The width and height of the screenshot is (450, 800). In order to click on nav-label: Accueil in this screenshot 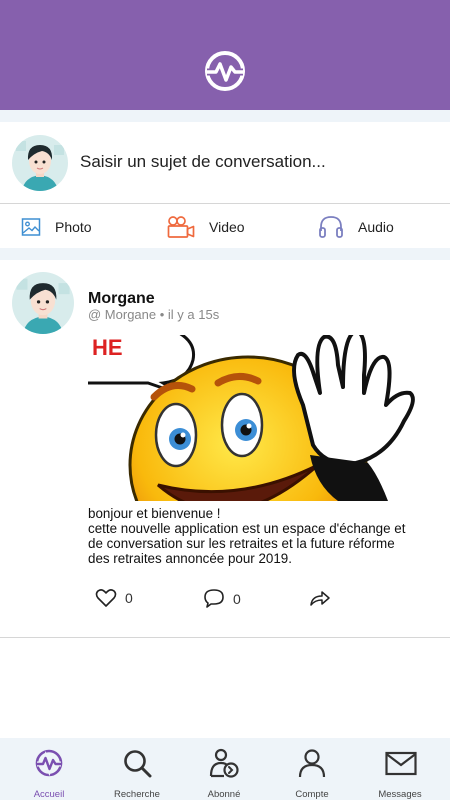, I will do `click(49, 794)`.